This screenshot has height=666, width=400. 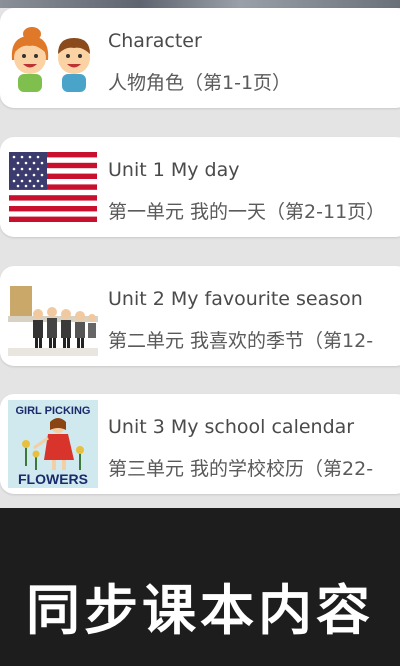 I want to click on lesson-title: Unit 3 My school calendar, so click(x=231, y=427).